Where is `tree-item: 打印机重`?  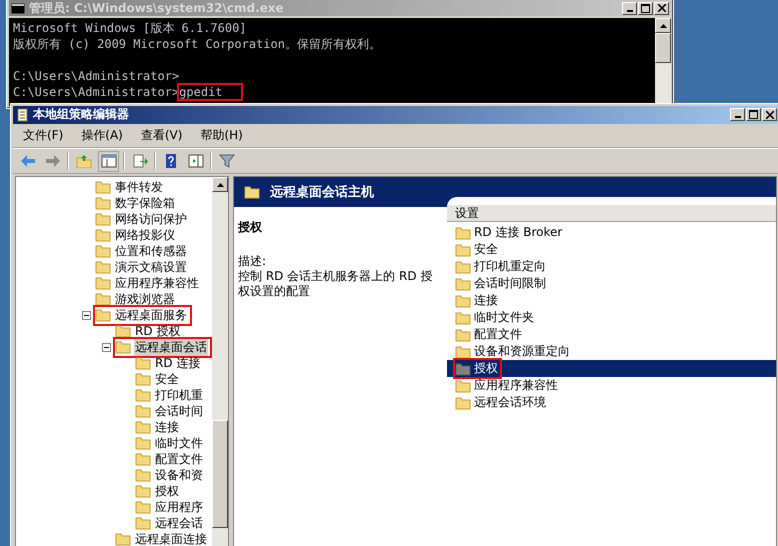
tree-item: 打印机重 is located at coordinates (179, 395).